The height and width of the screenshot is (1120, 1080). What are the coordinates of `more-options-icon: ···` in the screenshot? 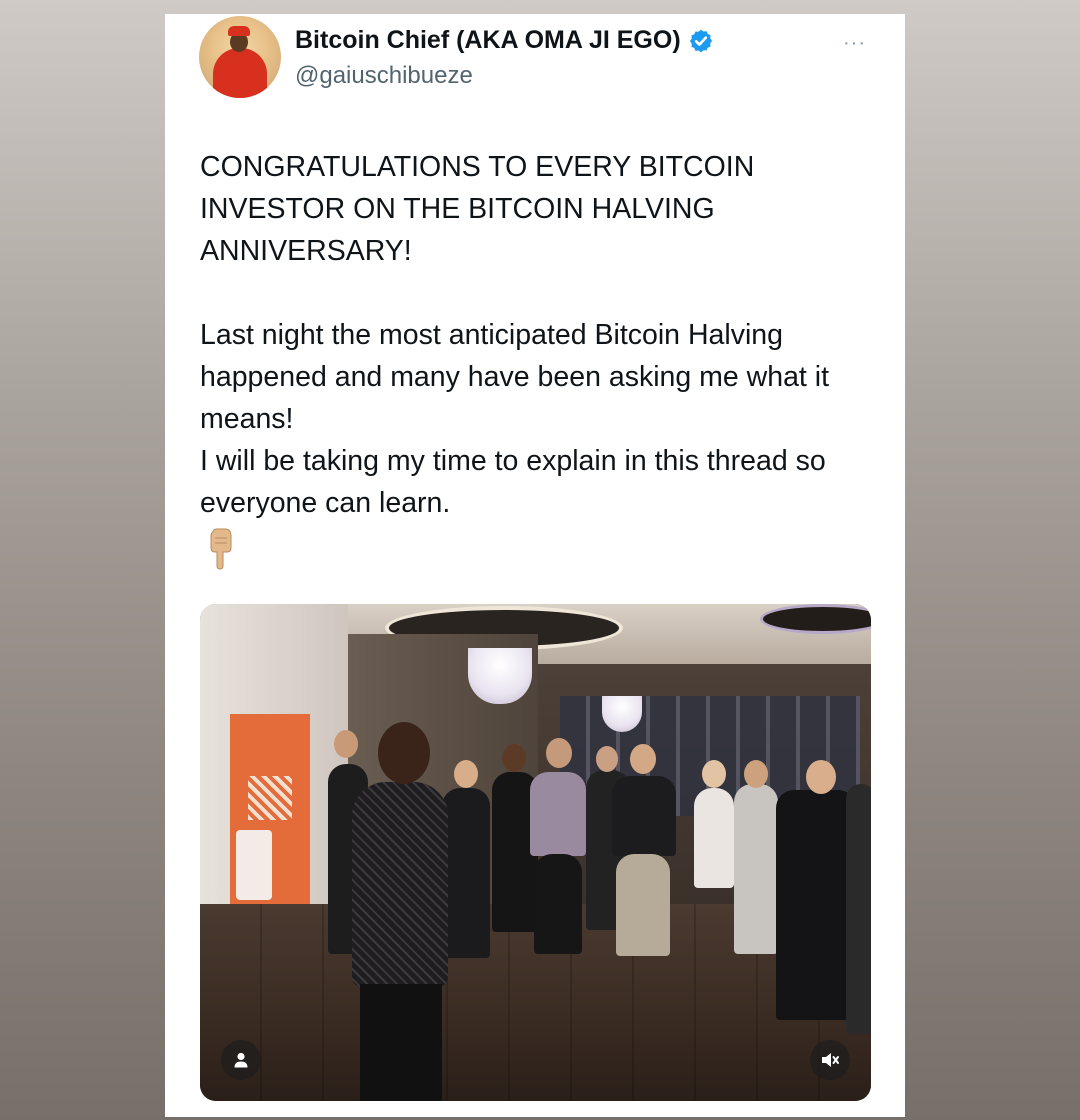 It's located at (854, 43).